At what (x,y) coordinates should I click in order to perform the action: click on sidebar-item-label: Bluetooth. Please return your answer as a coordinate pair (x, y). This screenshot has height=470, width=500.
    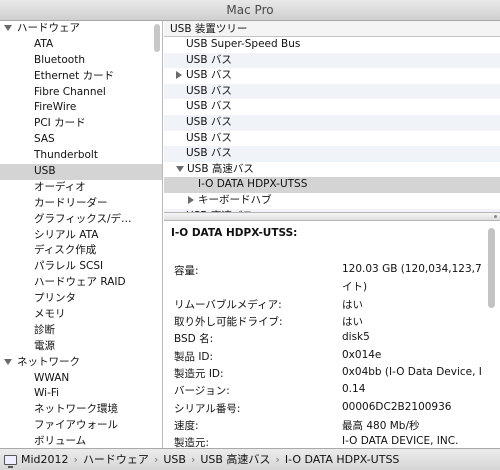
    Looking at the image, I should click on (59, 59).